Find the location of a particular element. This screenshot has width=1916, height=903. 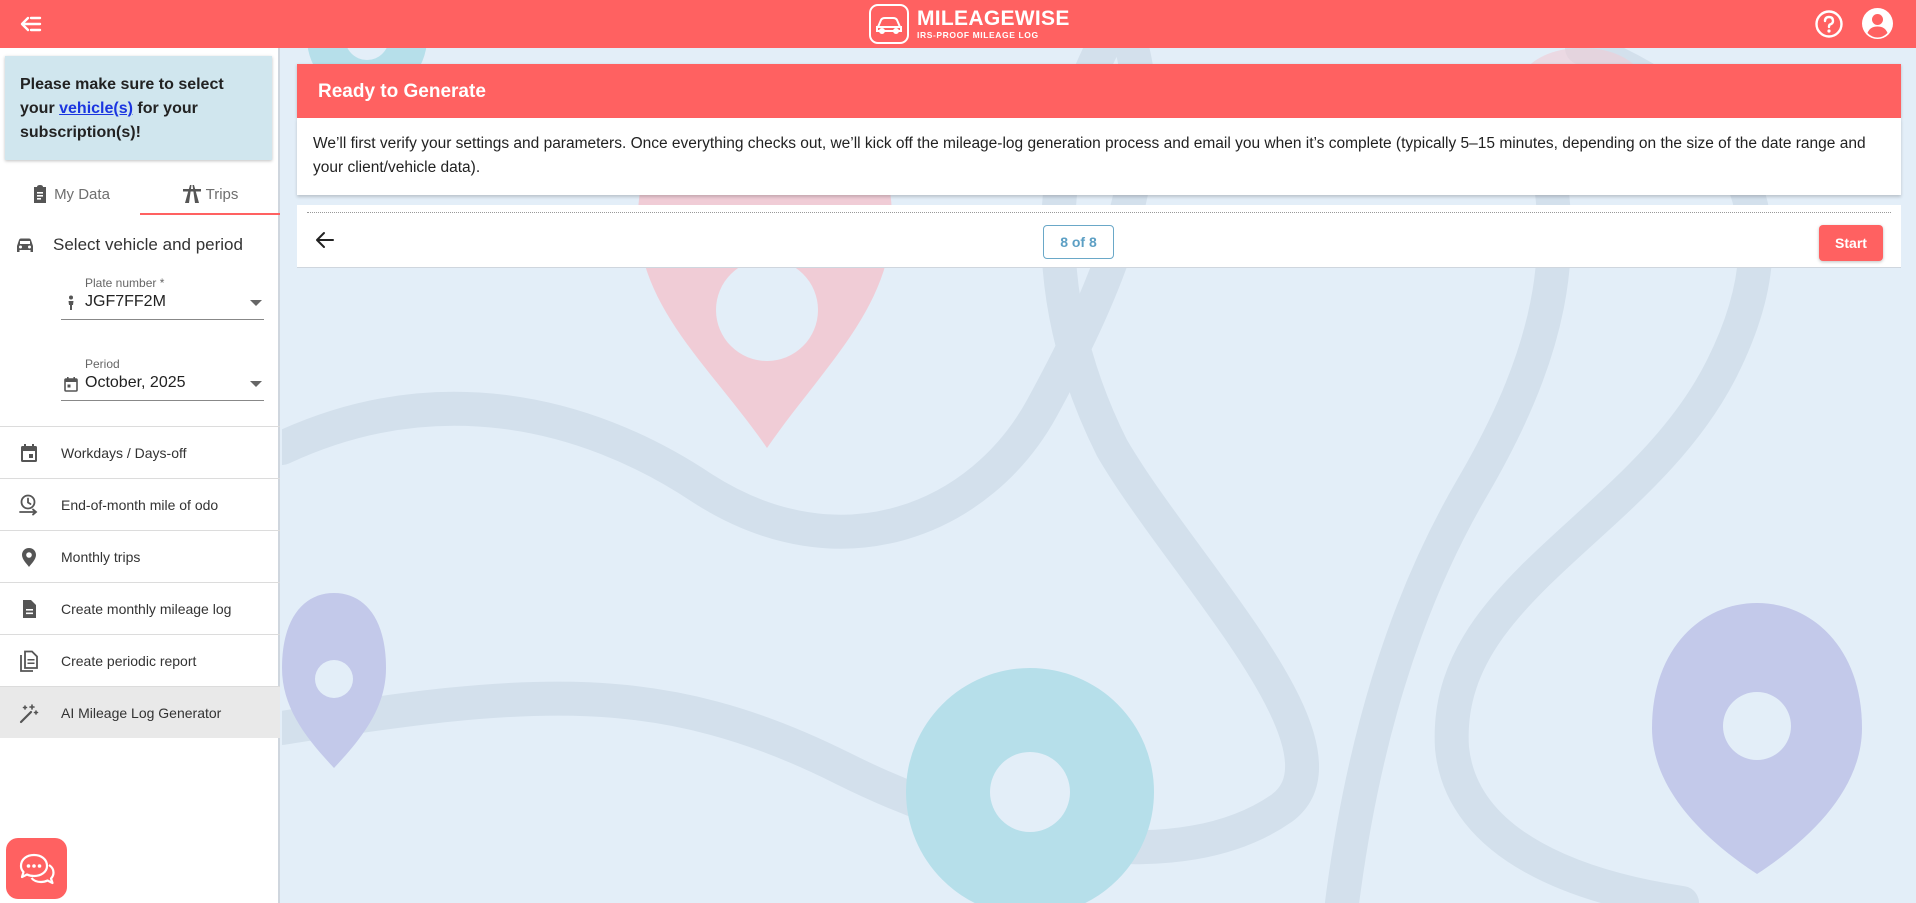

menu-item-label: Create periodic report is located at coordinates (129, 660).